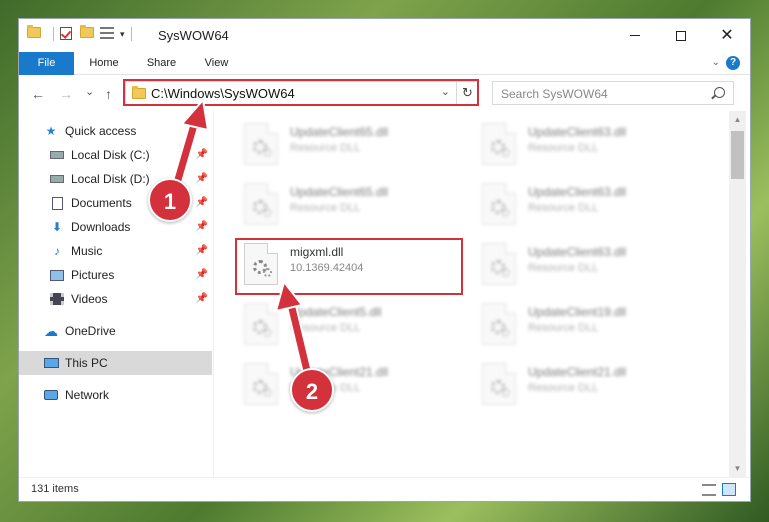 The image size is (769, 522). Describe the element at coordinates (737, 294) in the screenshot. I see `vertical-scrollbar: ▲ ▼` at that location.